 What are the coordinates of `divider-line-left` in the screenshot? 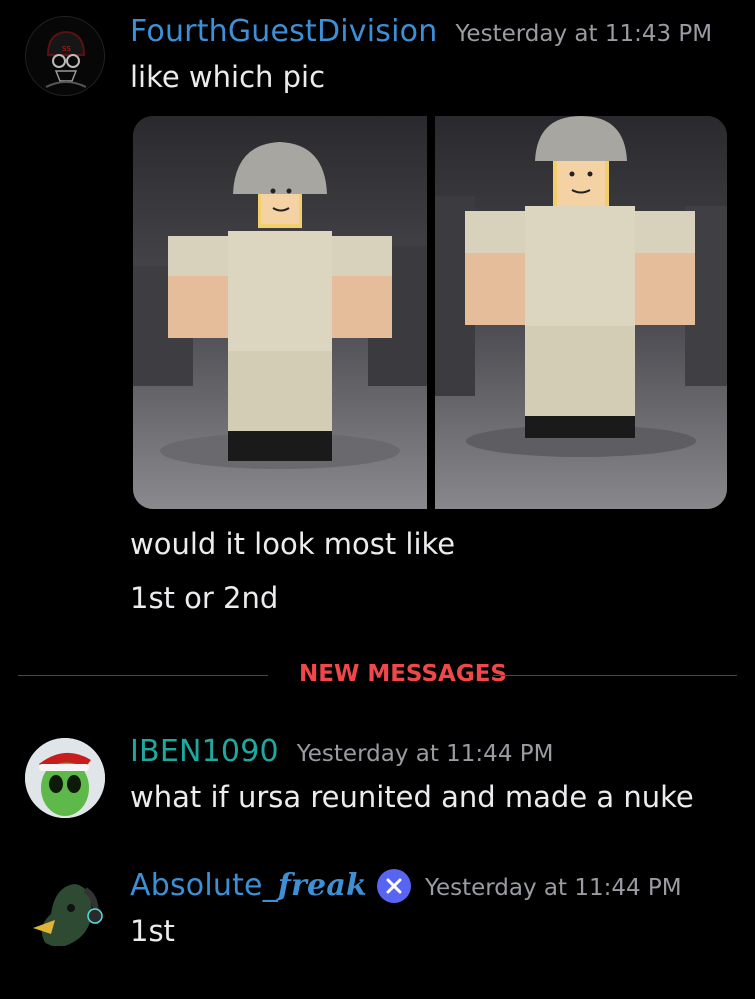 It's located at (143, 675).